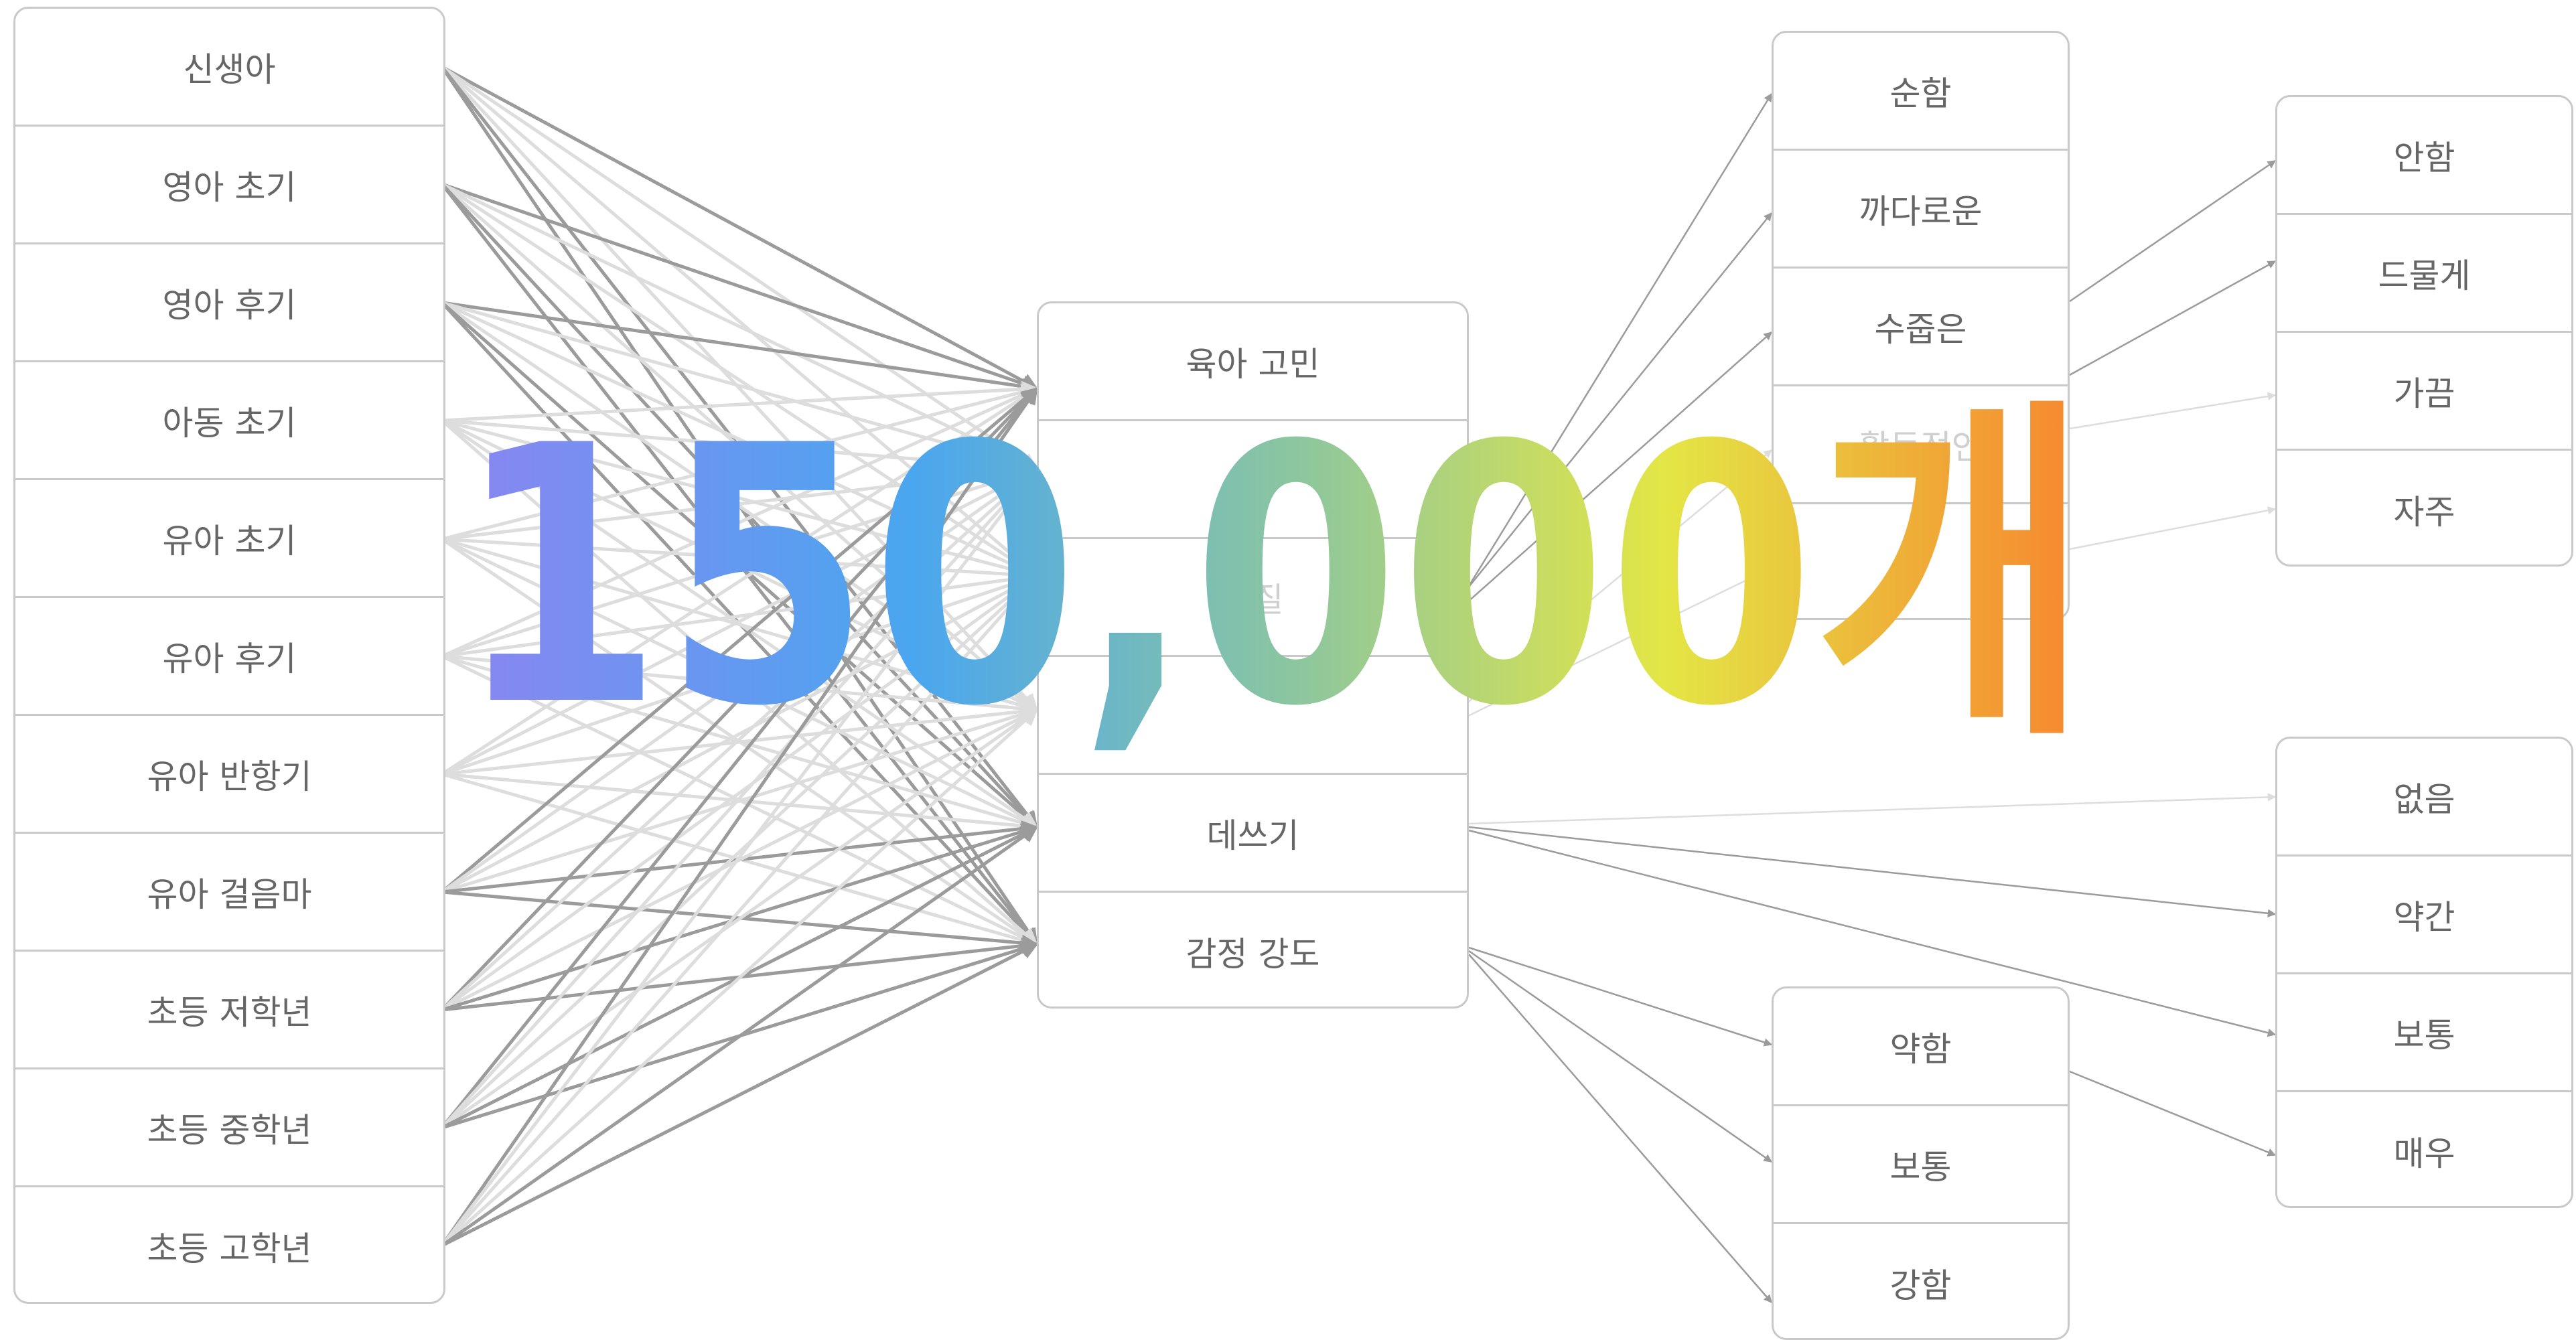  What do you see at coordinates (229, 421) in the screenshot?
I see `age-item: 아동 초기` at bounding box center [229, 421].